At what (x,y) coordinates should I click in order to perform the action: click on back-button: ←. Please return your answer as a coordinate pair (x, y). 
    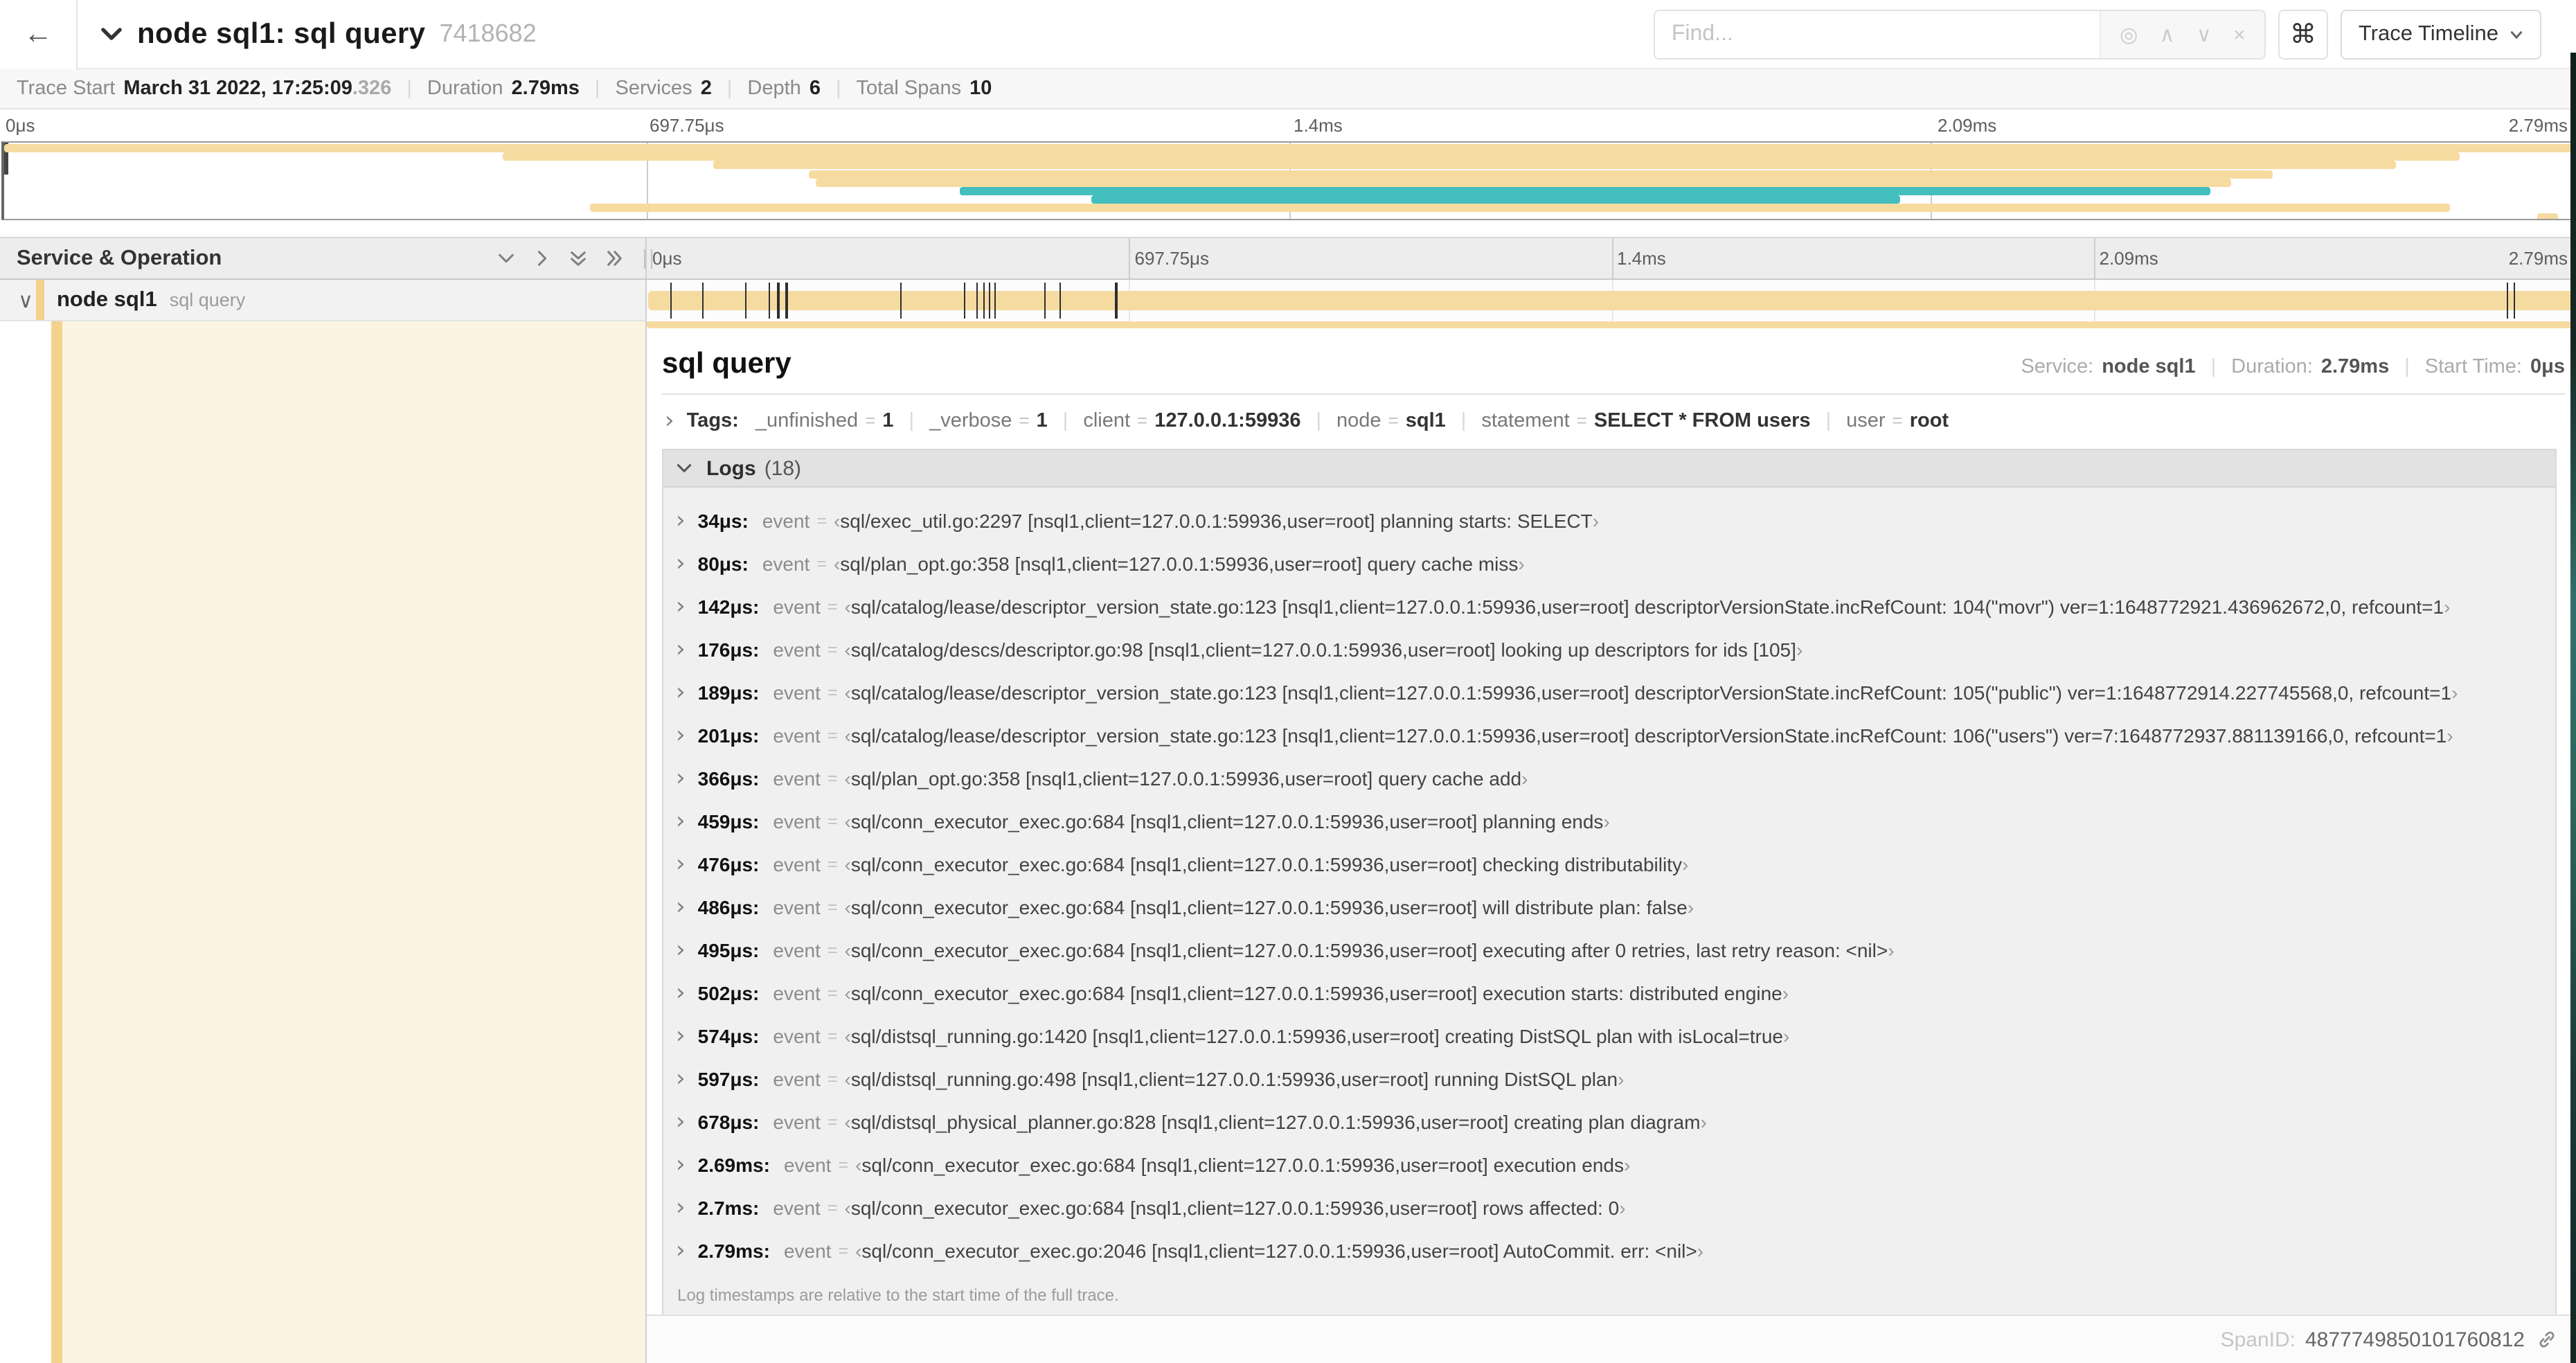
    Looking at the image, I should click on (39, 34).